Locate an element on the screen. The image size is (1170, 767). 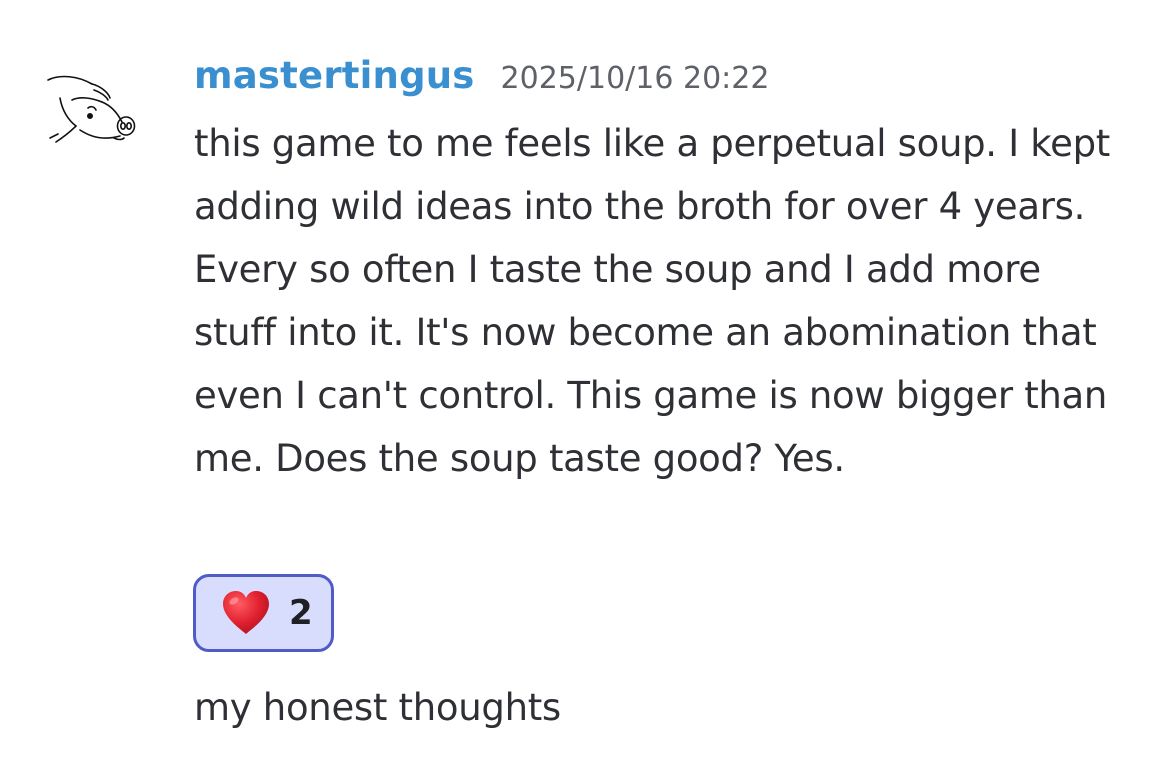
username: mastertingus is located at coordinates (334, 75).